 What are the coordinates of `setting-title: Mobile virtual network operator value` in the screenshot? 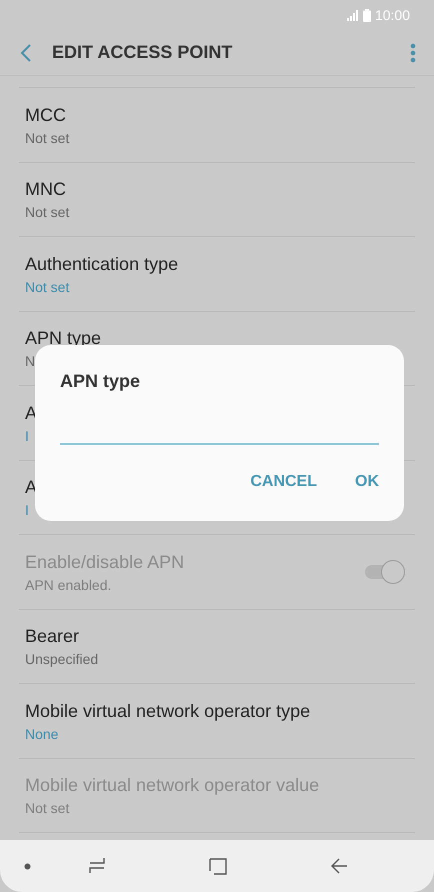 It's located at (172, 785).